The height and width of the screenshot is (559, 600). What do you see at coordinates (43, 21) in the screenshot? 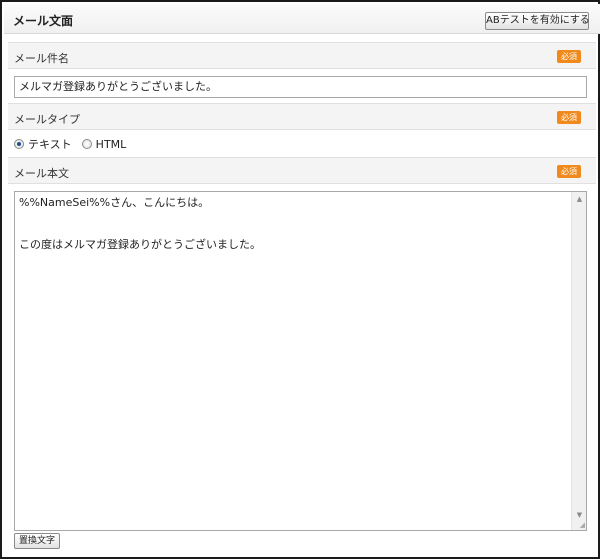
I see `panel-title: メール文面` at bounding box center [43, 21].